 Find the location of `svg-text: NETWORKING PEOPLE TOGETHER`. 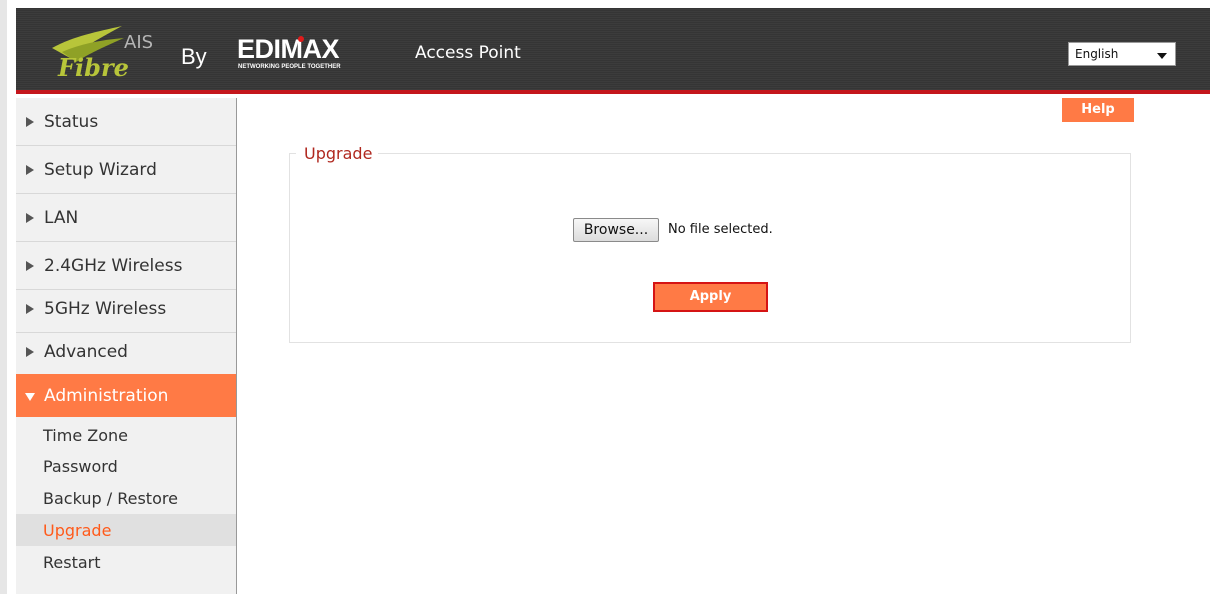

svg-text: NETWORKING PEOPLE TOGETHER is located at coordinates (289, 67).